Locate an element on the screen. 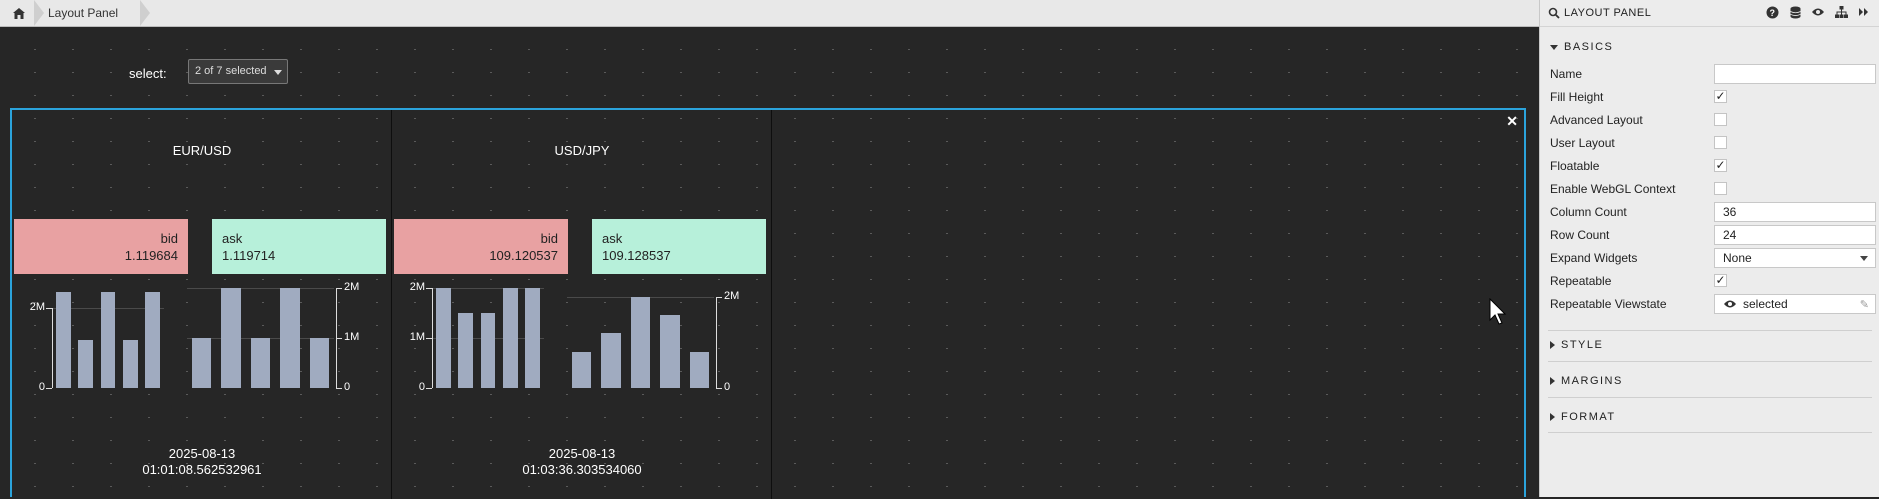 The height and width of the screenshot is (499, 1879). property-label: Name is located at coordinates (1566, 74).